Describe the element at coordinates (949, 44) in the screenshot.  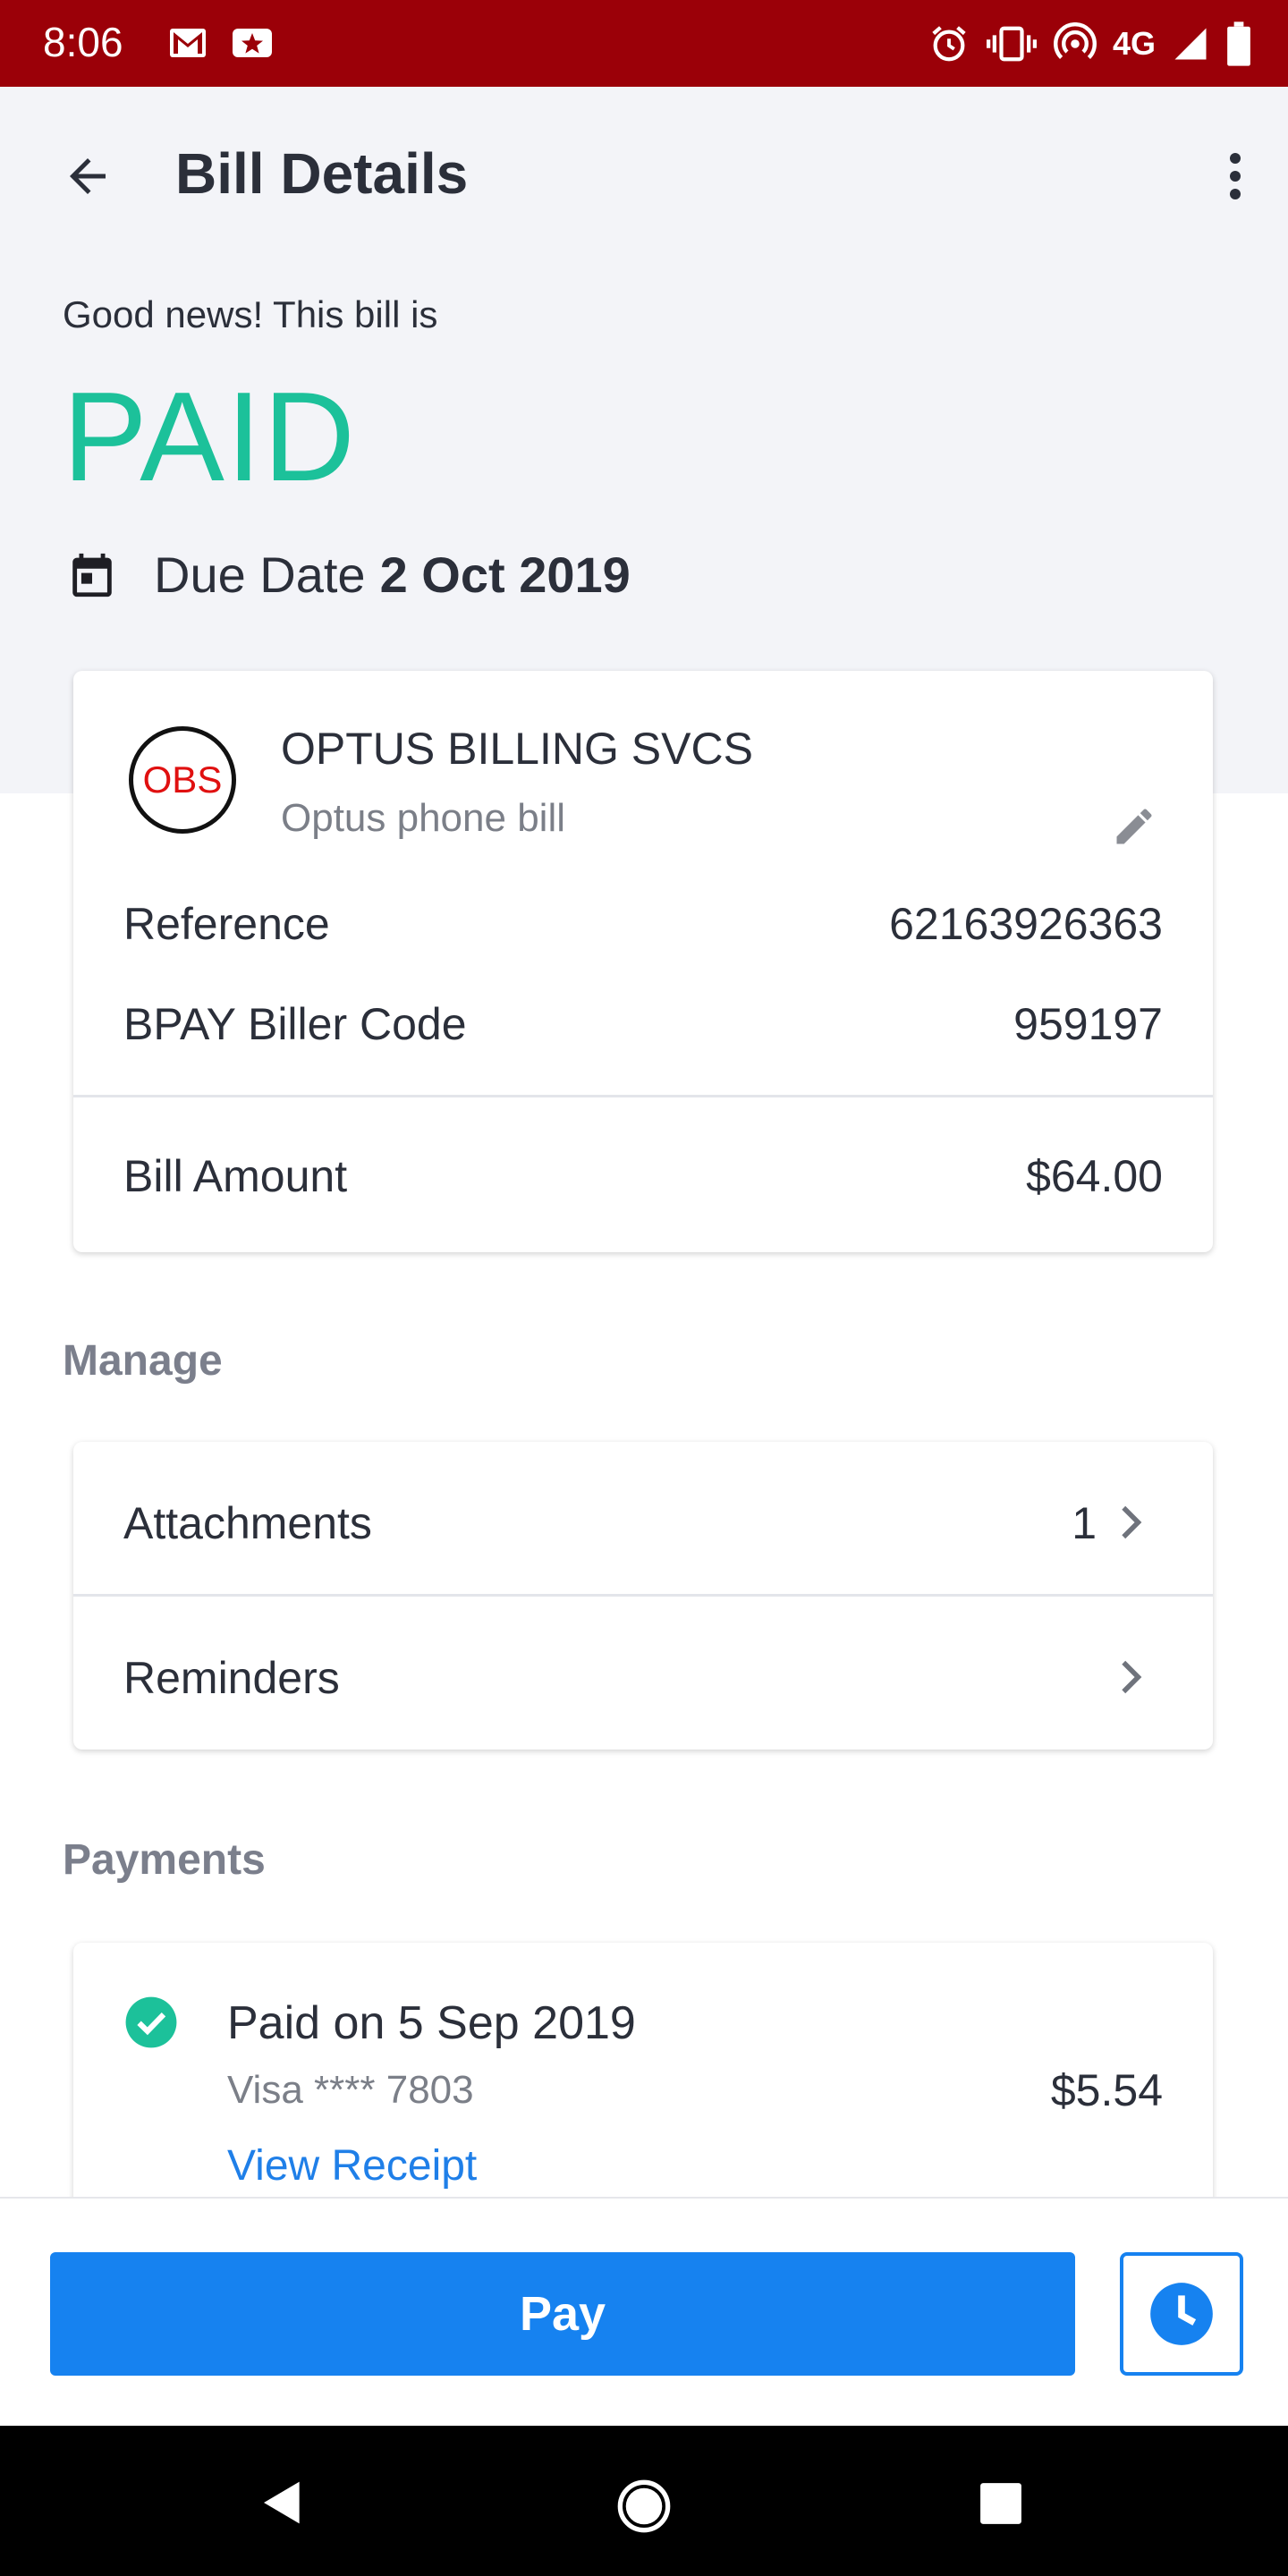
I see `alarm-icon` at that location.